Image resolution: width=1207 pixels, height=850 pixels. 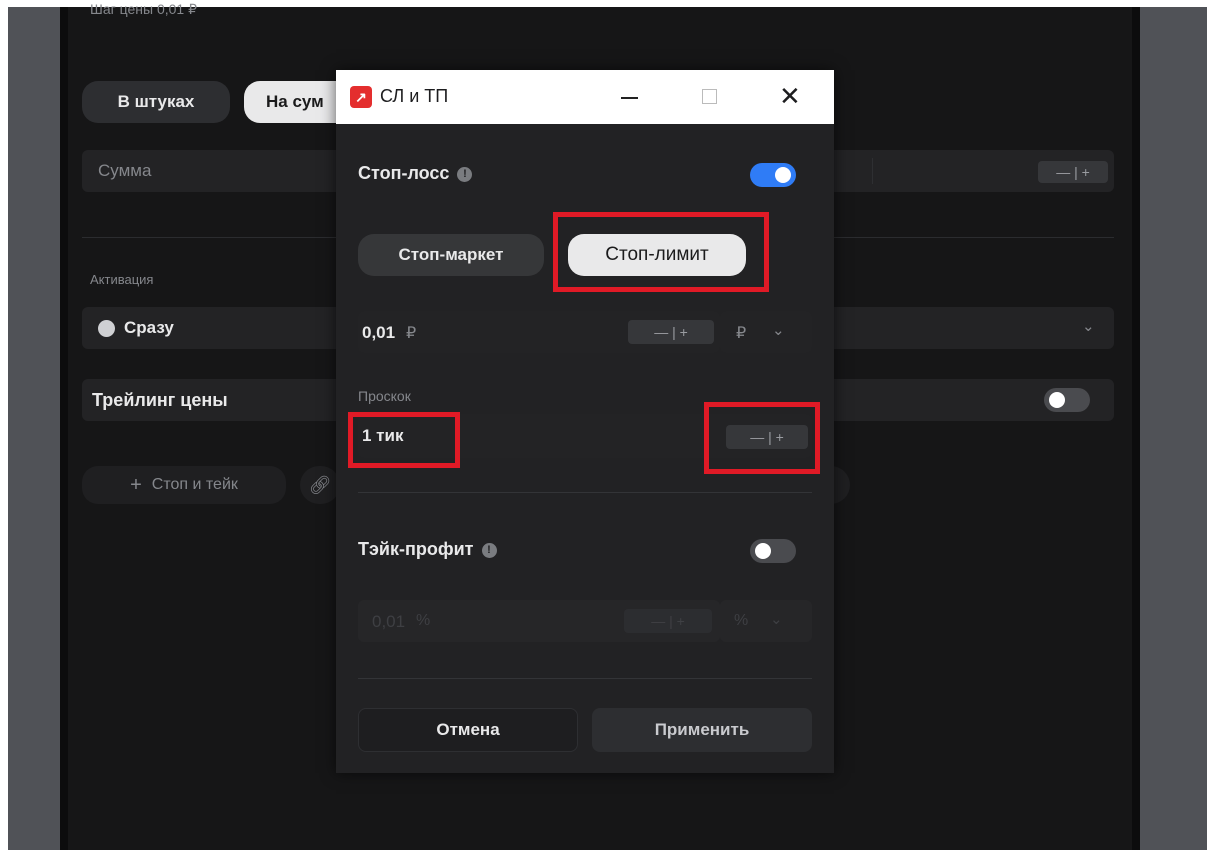 What do you see at coordinates (585, 97) in the screenshot?
I see `dialog-titlebar: ↗ СЛ и ТП ✕` at bounding box center [585, 97].